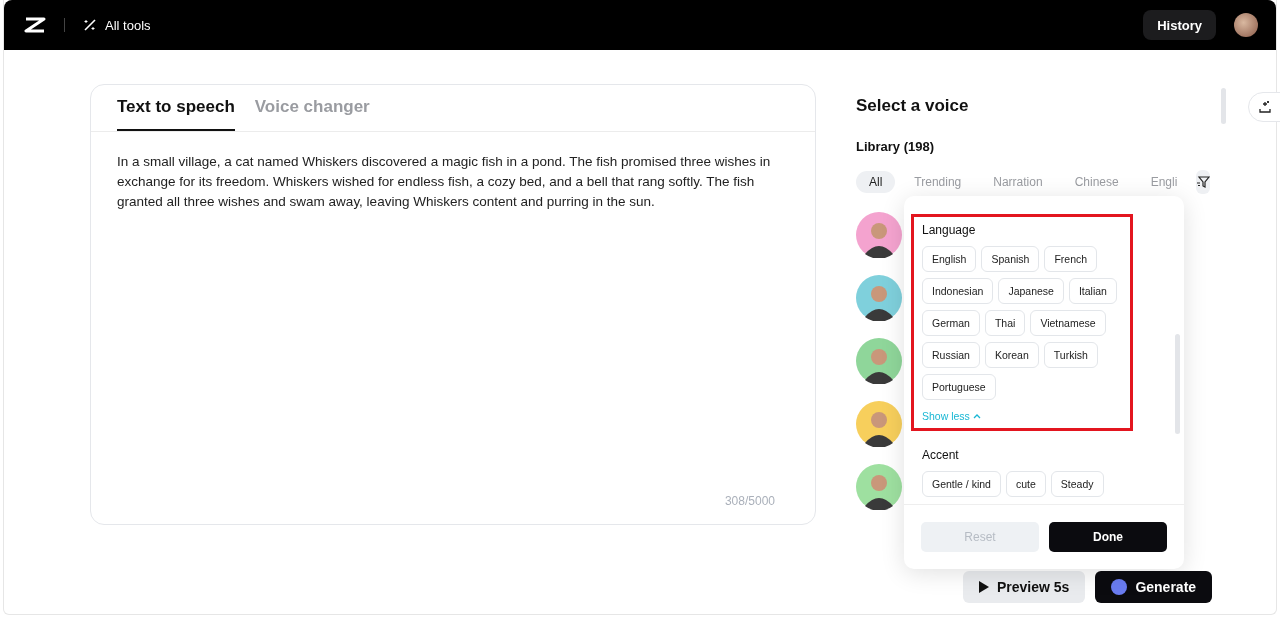 Image resolution: width=1280 pixels, height=618 pixels. Describe the element at coordinates (876, 182) in the screenshot. I see `category-chip: All` at that location.